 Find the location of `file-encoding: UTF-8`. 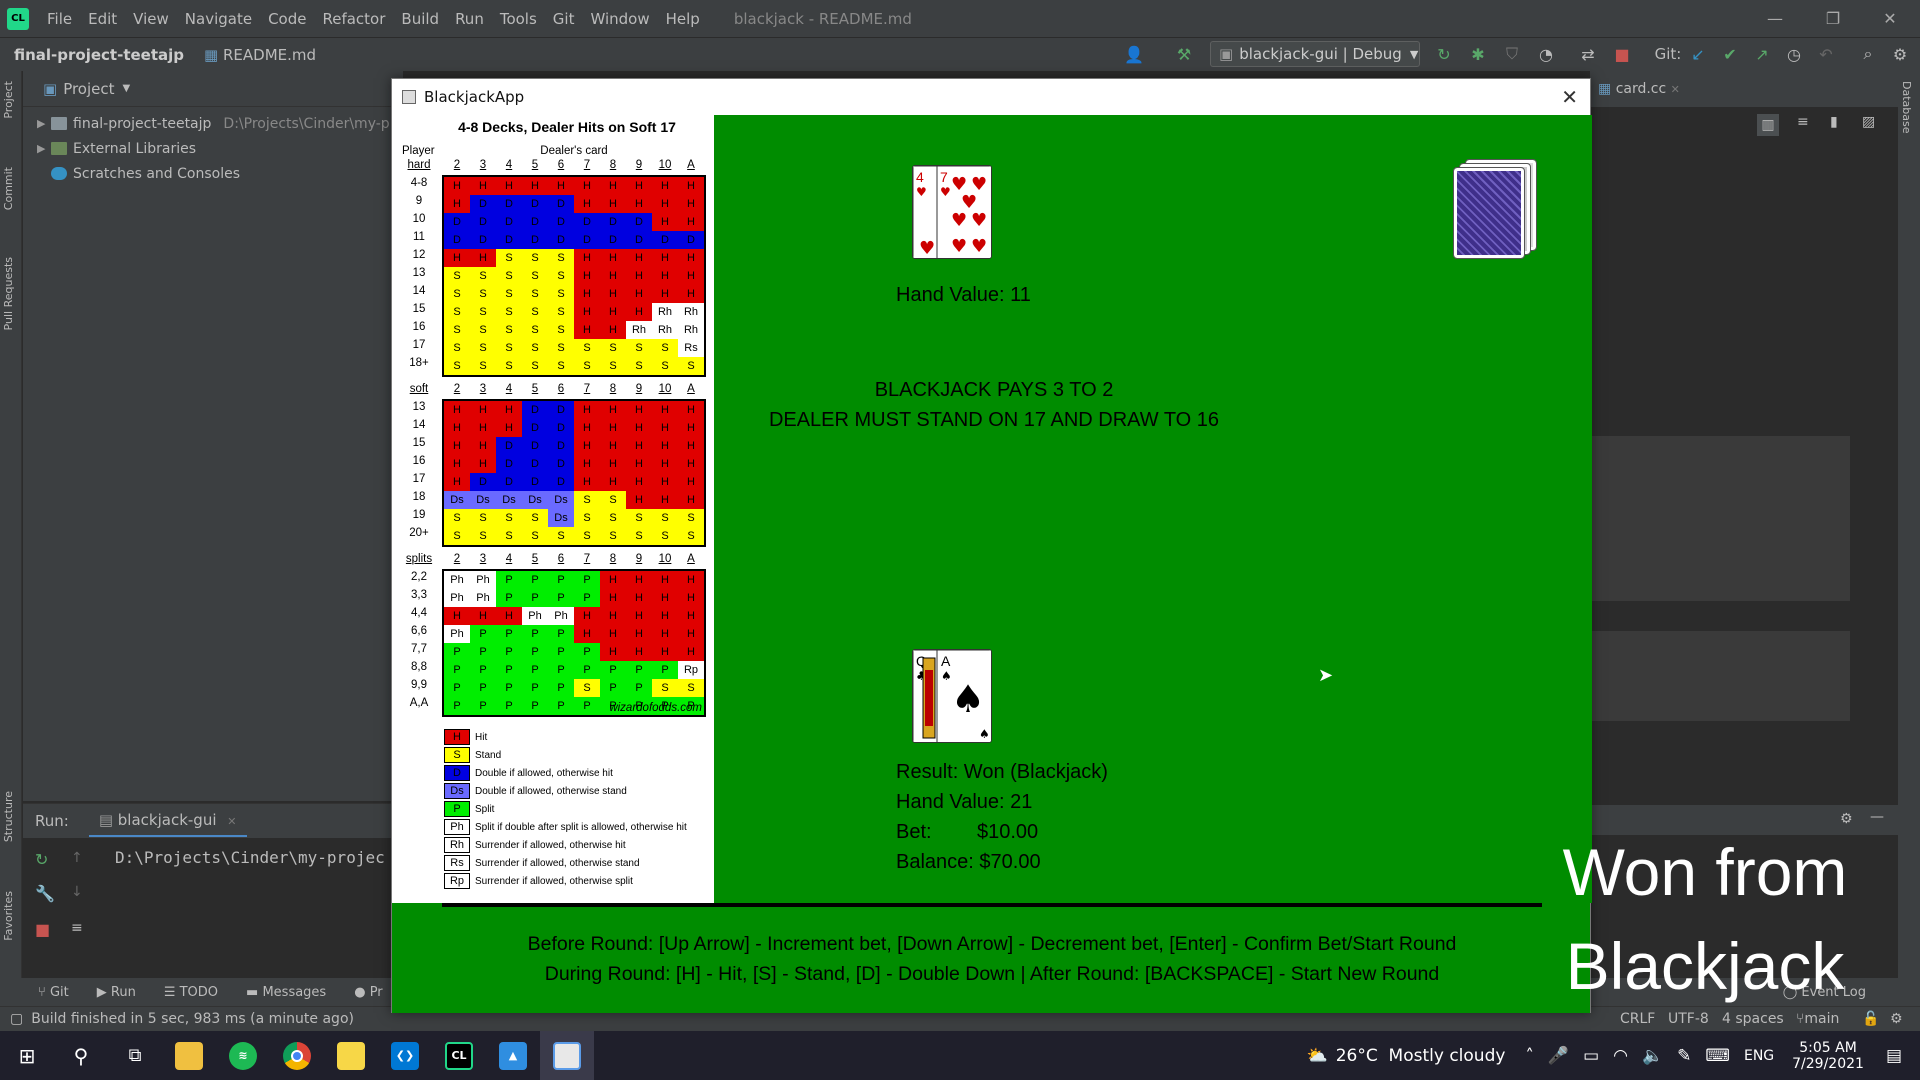

file-encoding: UTF-8 is located at coordinates (1688, 1019).